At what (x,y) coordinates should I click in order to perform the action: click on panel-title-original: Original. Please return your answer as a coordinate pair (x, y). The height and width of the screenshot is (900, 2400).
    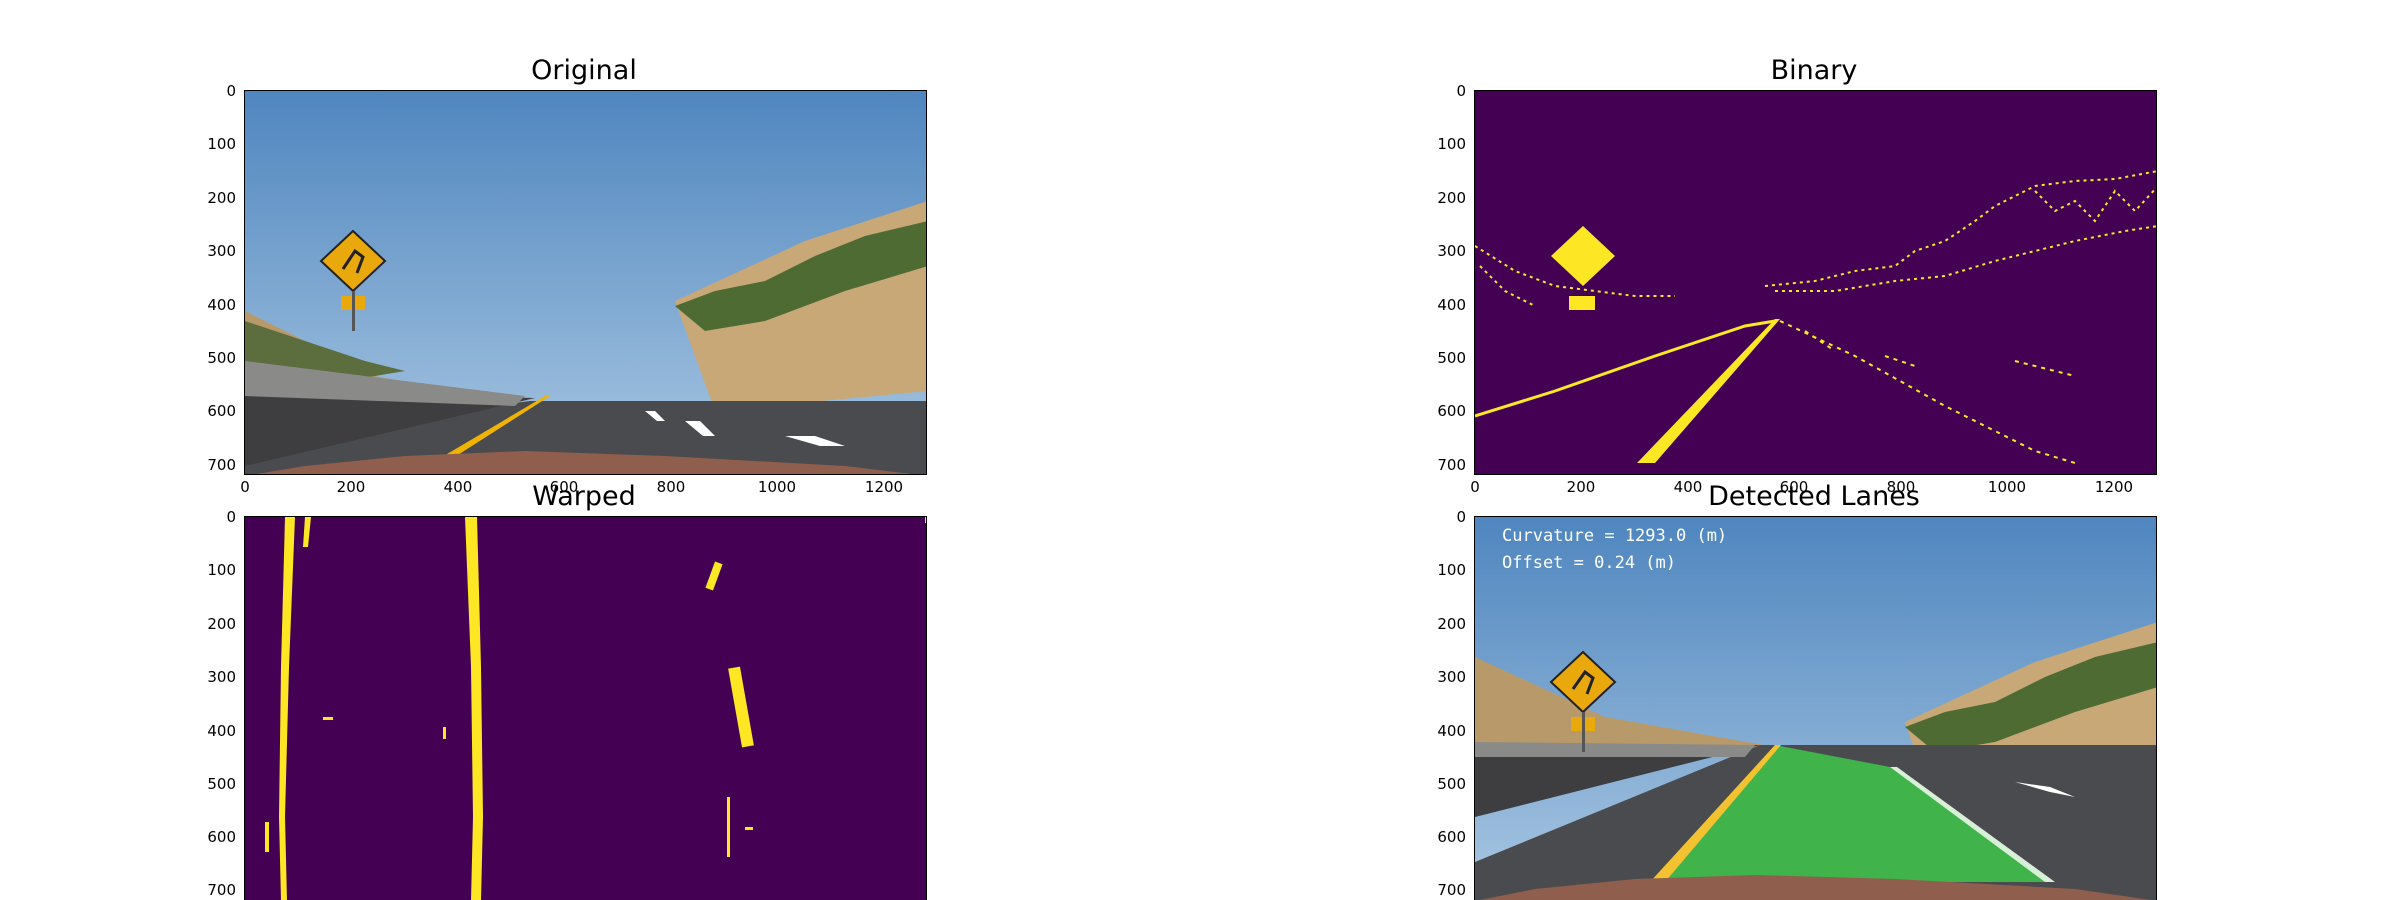
    Looking at the image, I should click on (584, 70).